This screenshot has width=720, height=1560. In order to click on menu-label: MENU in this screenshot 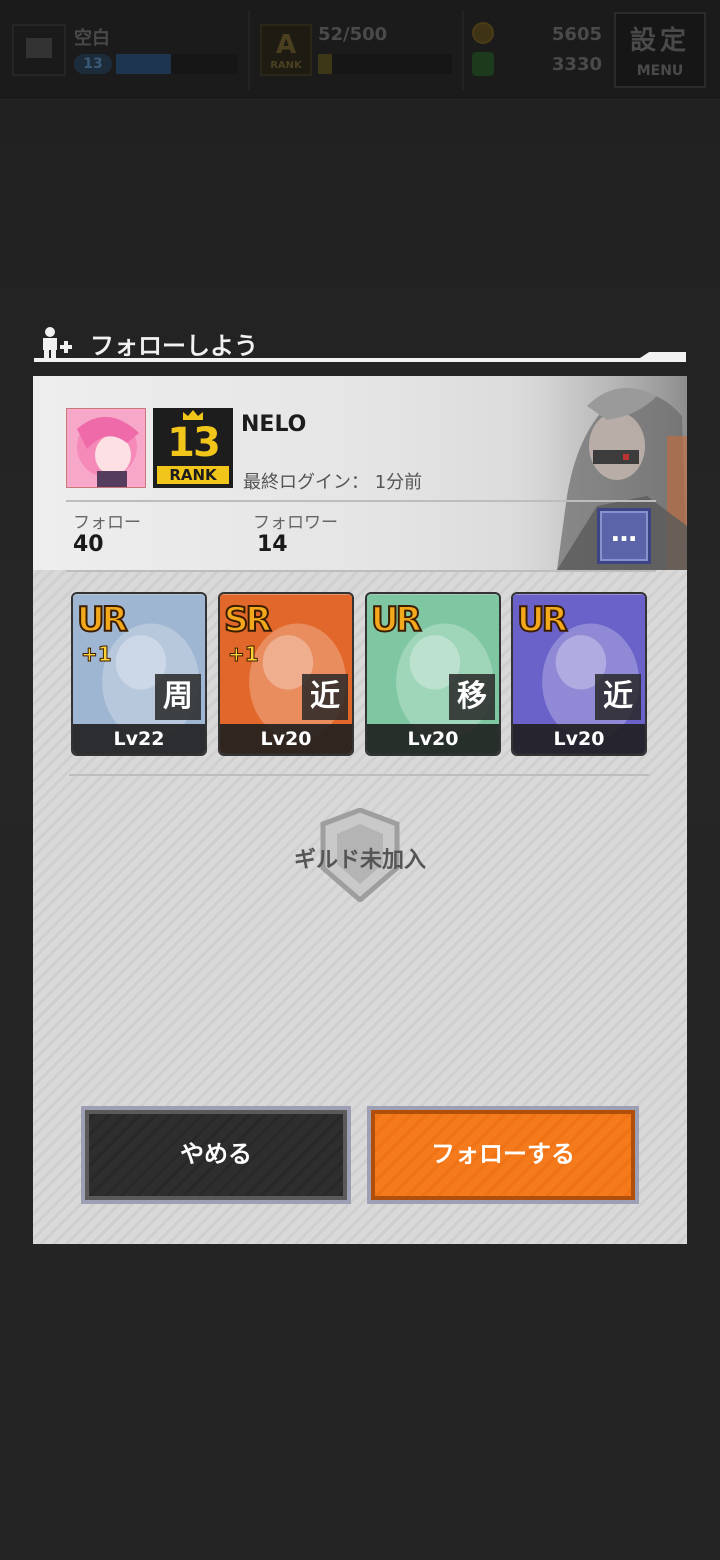, I will do `click(660, 71)`.